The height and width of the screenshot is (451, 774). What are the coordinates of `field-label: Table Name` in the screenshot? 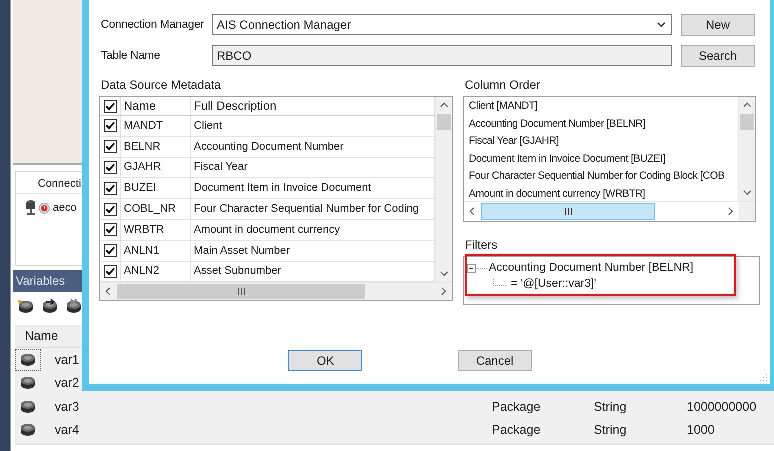 It's located at (131, 56).